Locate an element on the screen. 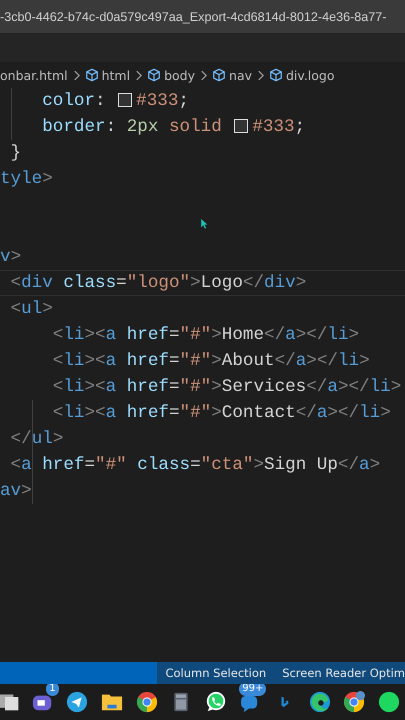  code-line: <ul> is located at coordinates (32, 309).